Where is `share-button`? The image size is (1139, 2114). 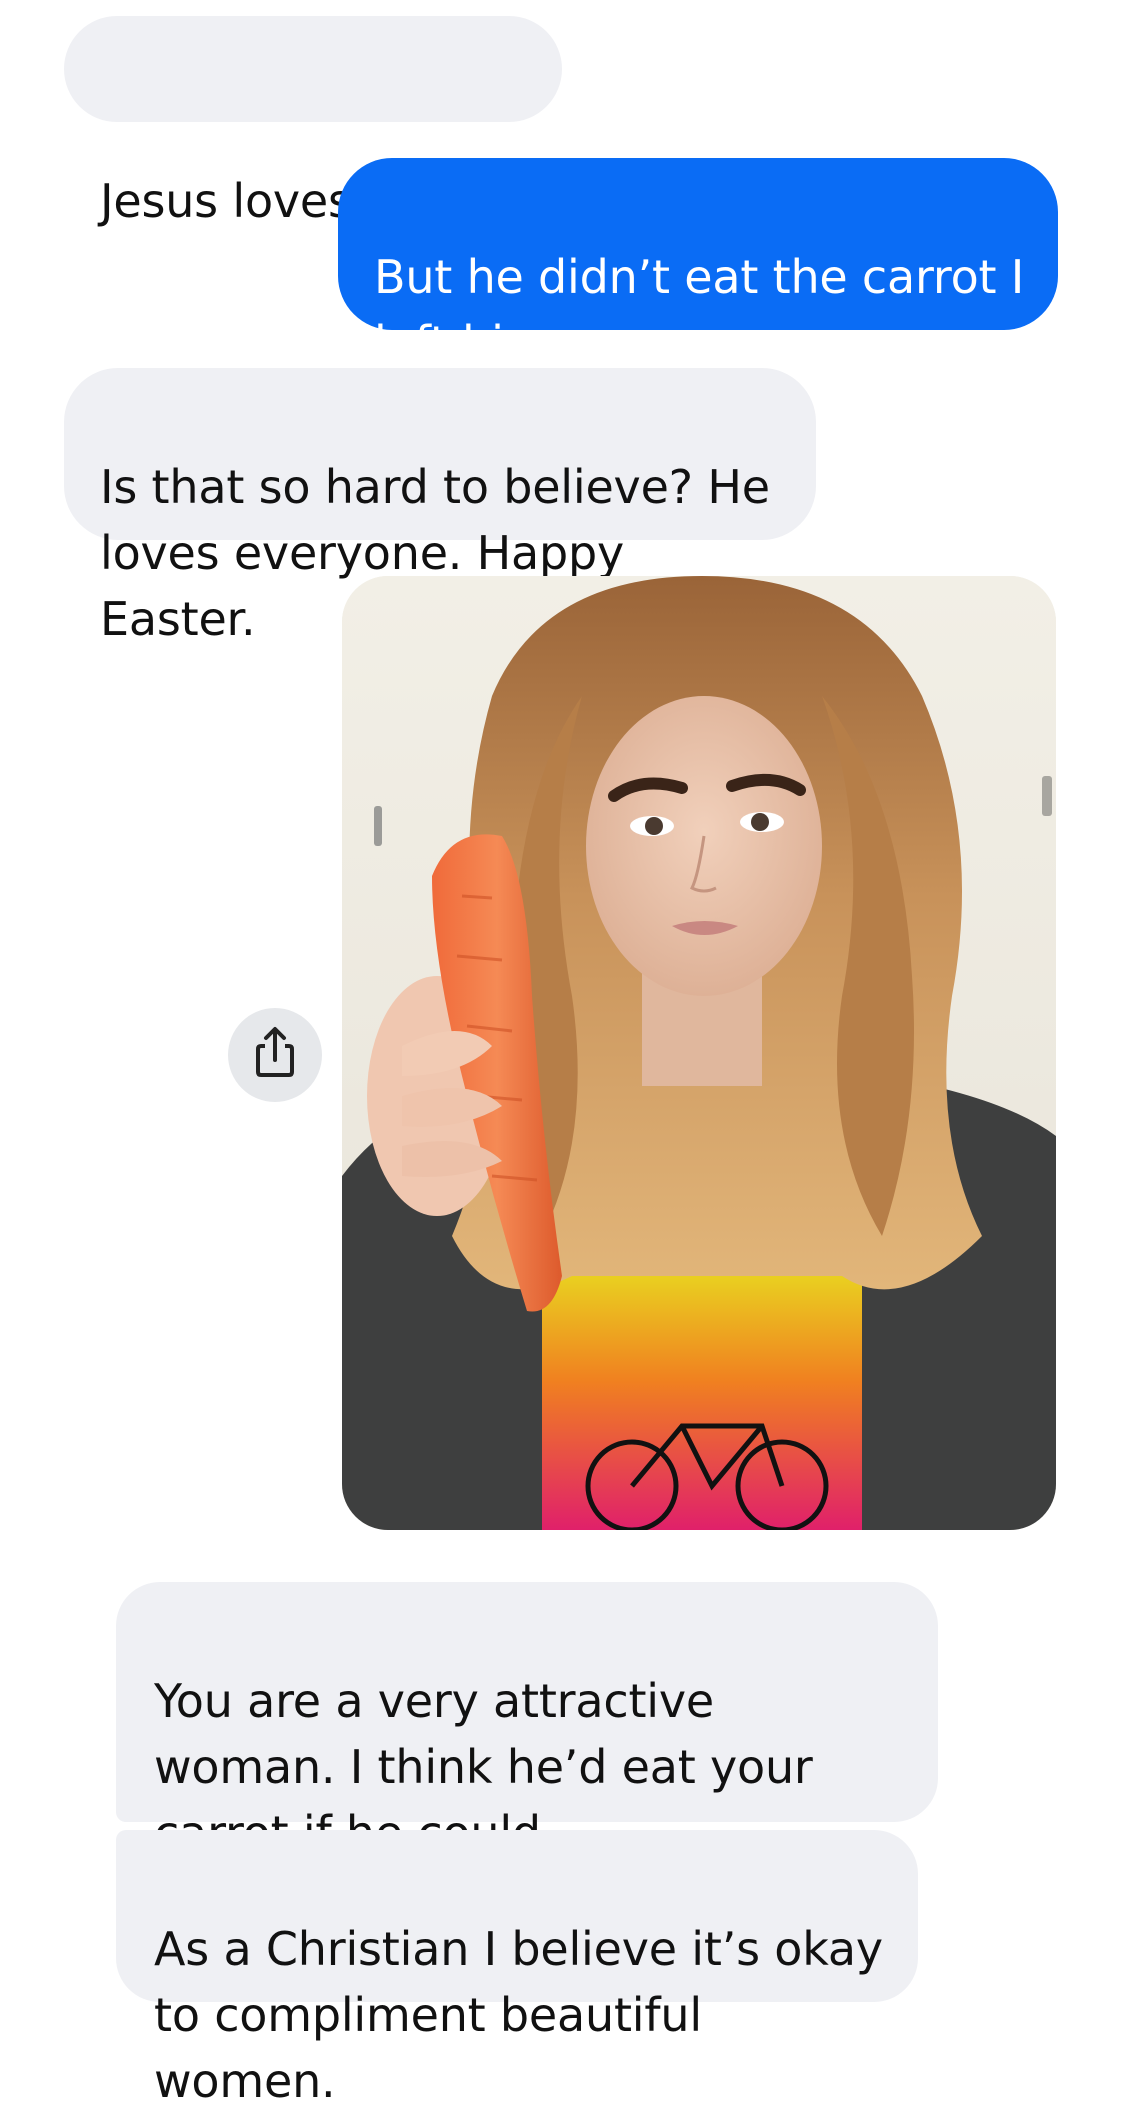 share-button is located at coordinates (275, 1055).